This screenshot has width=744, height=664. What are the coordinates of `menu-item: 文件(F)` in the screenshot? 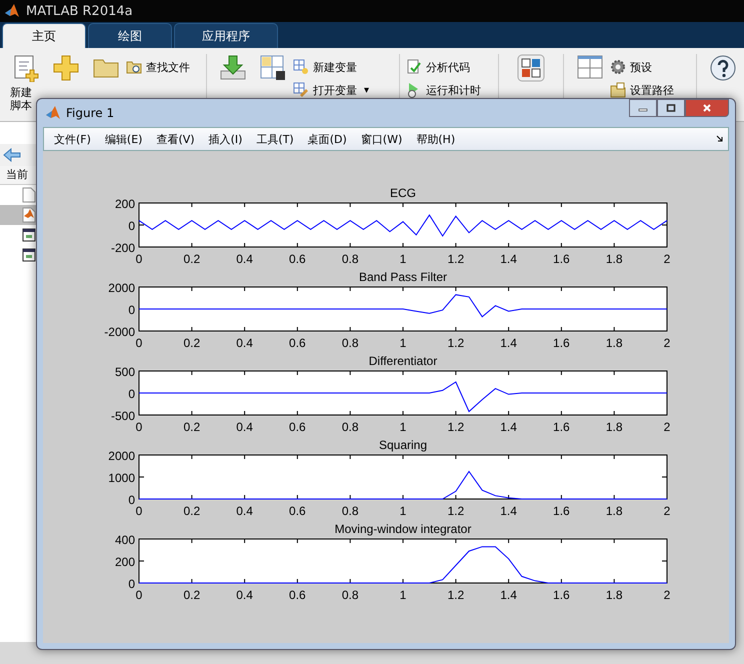 It's located at (72, 139).